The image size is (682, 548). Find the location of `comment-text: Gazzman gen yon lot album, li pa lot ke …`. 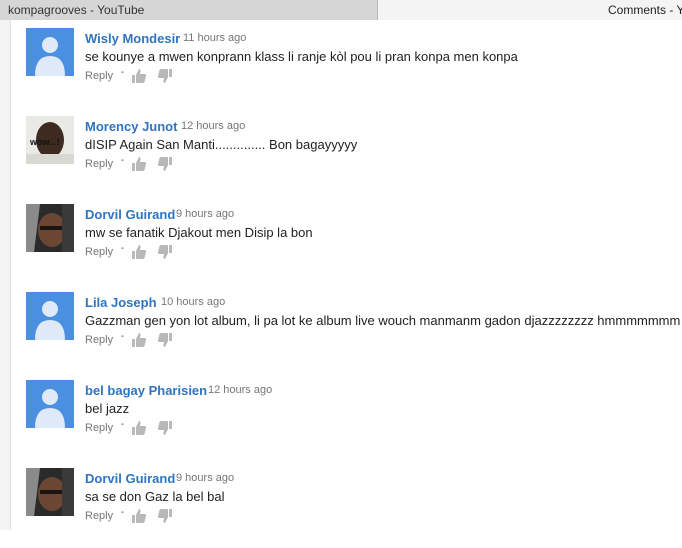

comment-text: Gazzman gen yon lot album, li pa lot ke … is located at coordinates (383, 320).